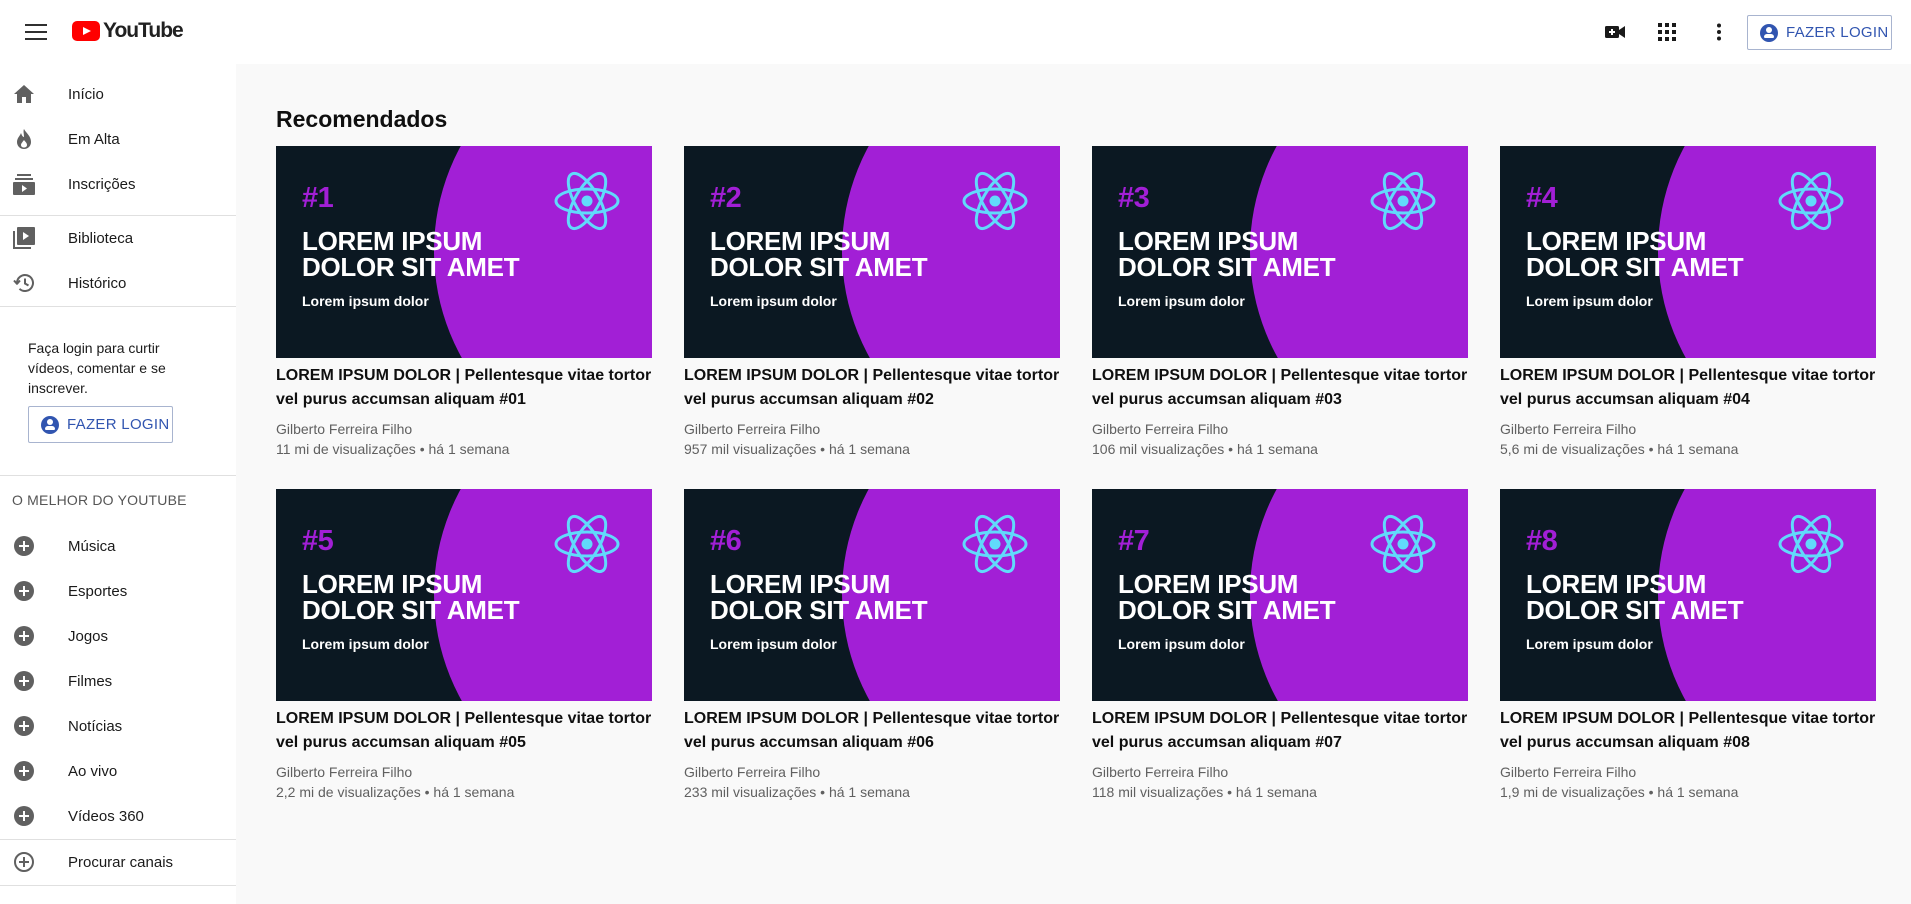 The width and height of the screenshot is (1911, 904). I want to click on fire-icon, so click(24, 139).